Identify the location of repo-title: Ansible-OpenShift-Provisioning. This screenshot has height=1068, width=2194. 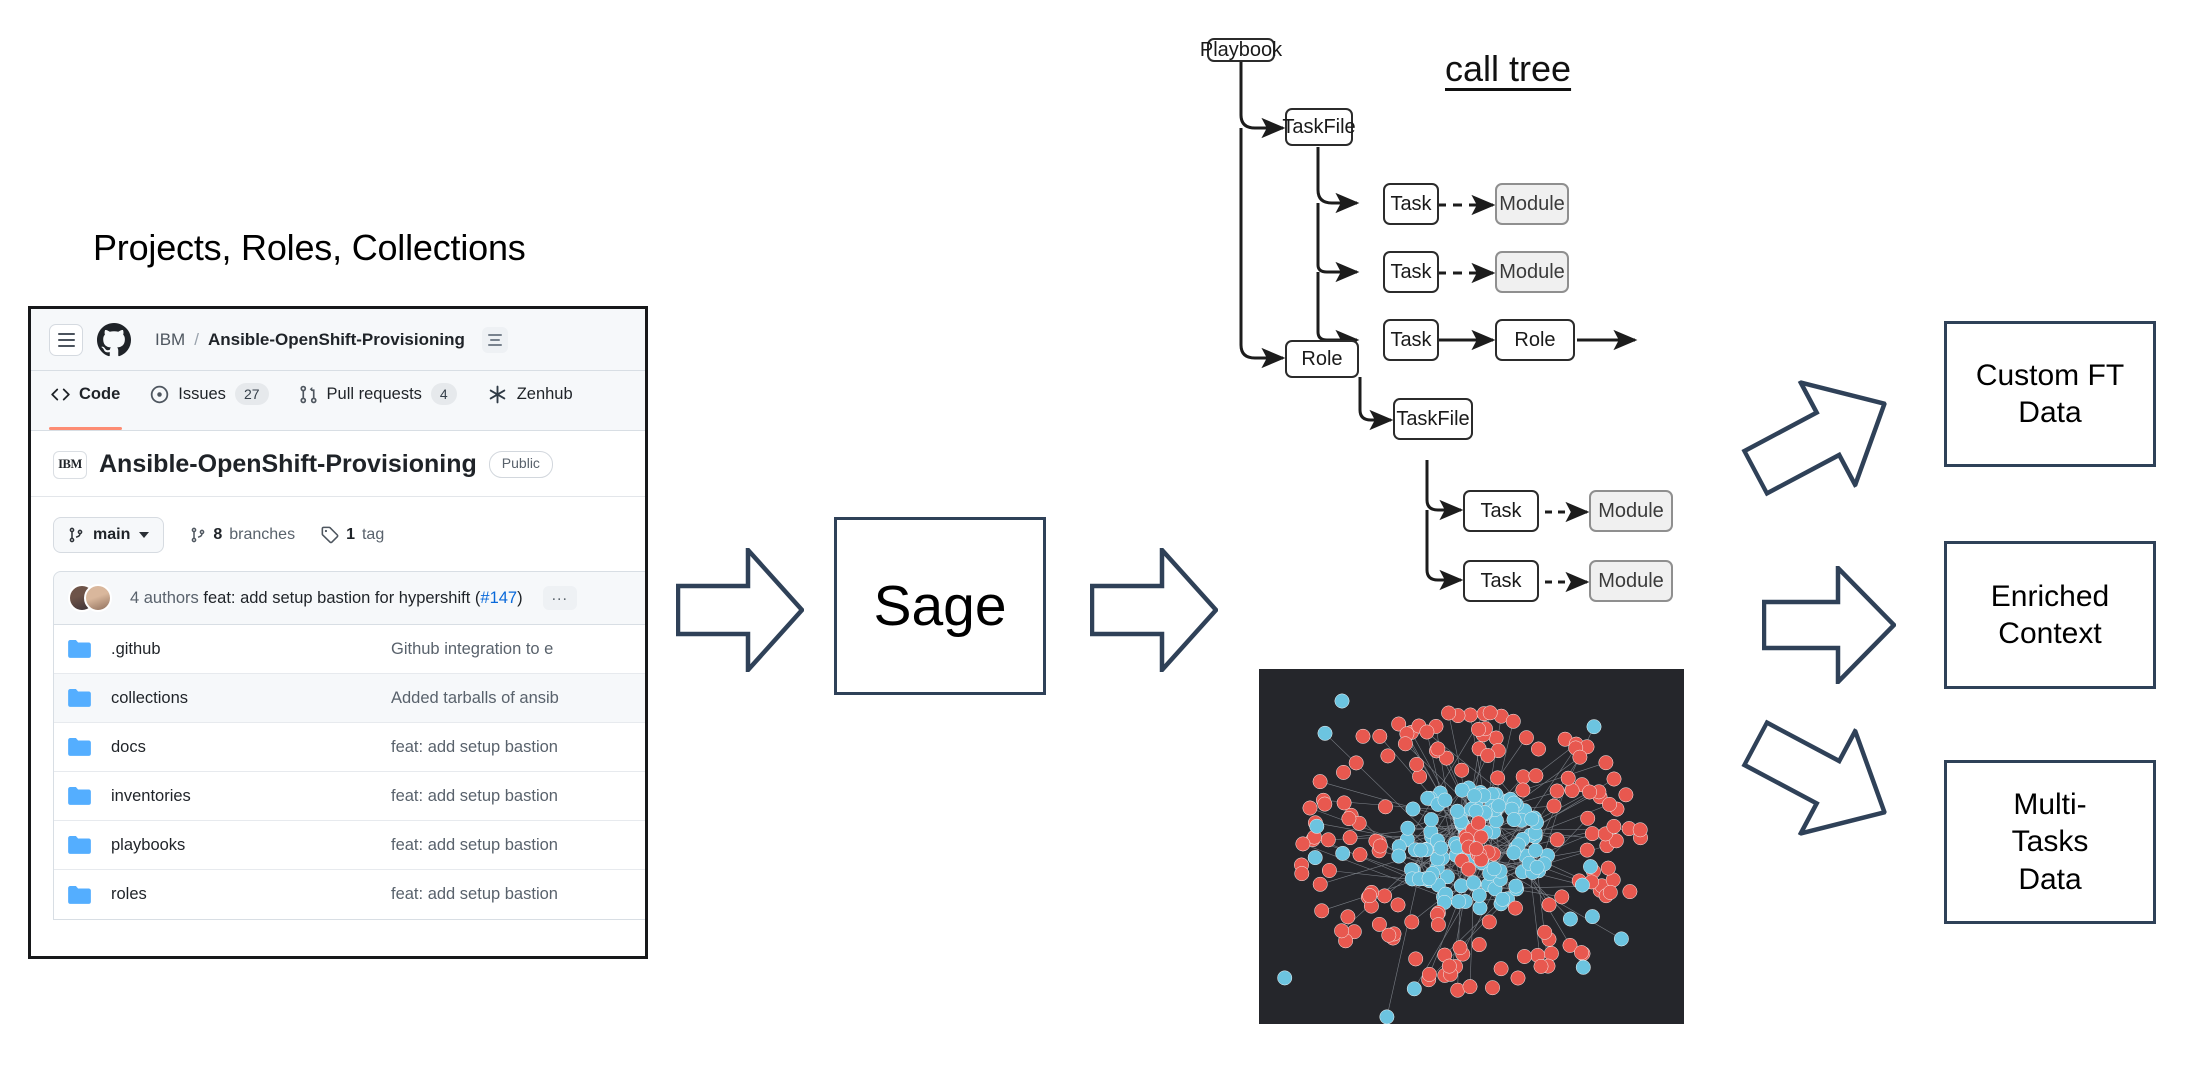
(288, 464).